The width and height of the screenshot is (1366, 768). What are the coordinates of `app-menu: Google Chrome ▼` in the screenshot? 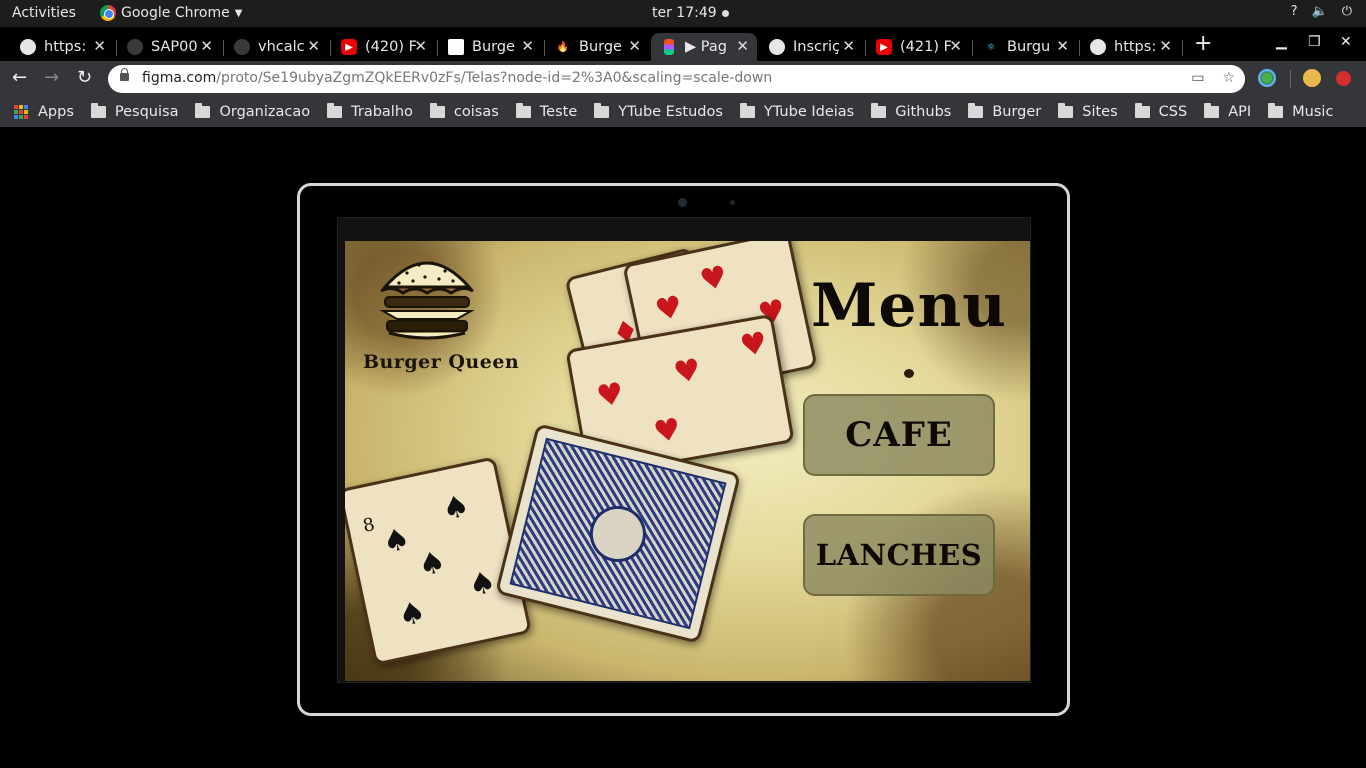 It's located at (171, 13).